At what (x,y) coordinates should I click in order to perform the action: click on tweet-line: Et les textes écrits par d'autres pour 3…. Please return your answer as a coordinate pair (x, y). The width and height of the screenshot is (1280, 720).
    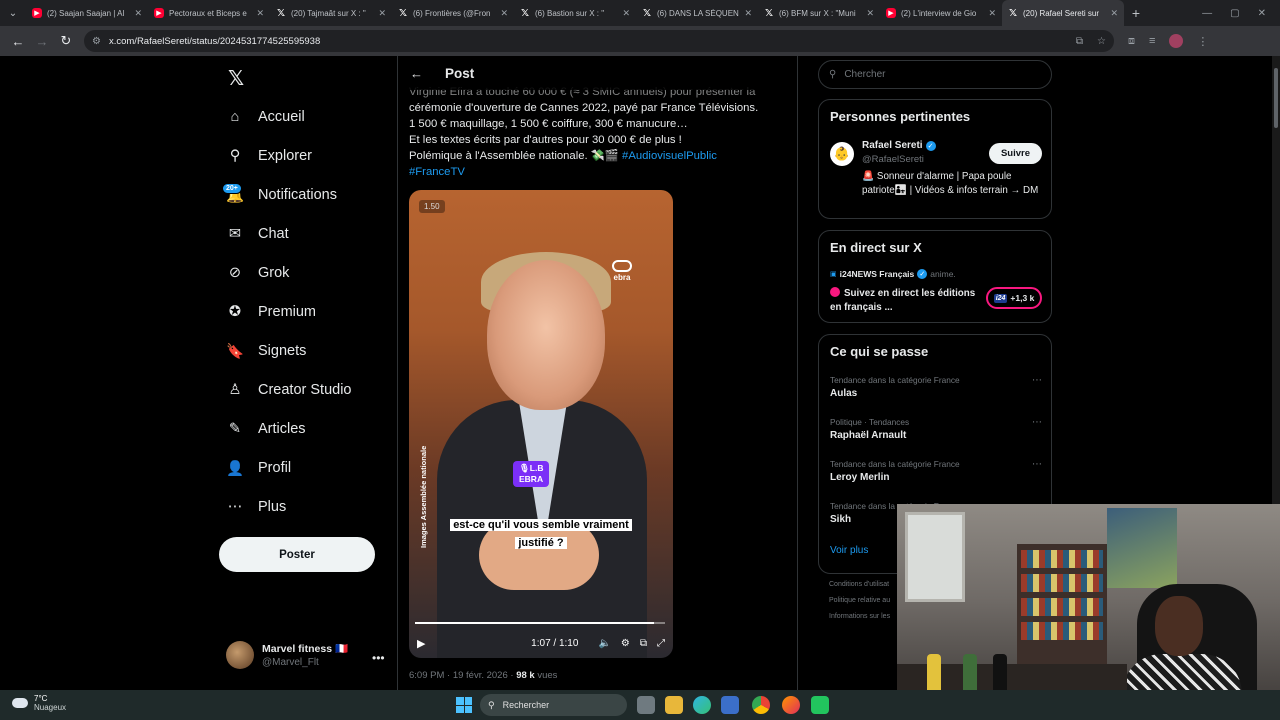
    Looking at the image, I should click on (545, 140).